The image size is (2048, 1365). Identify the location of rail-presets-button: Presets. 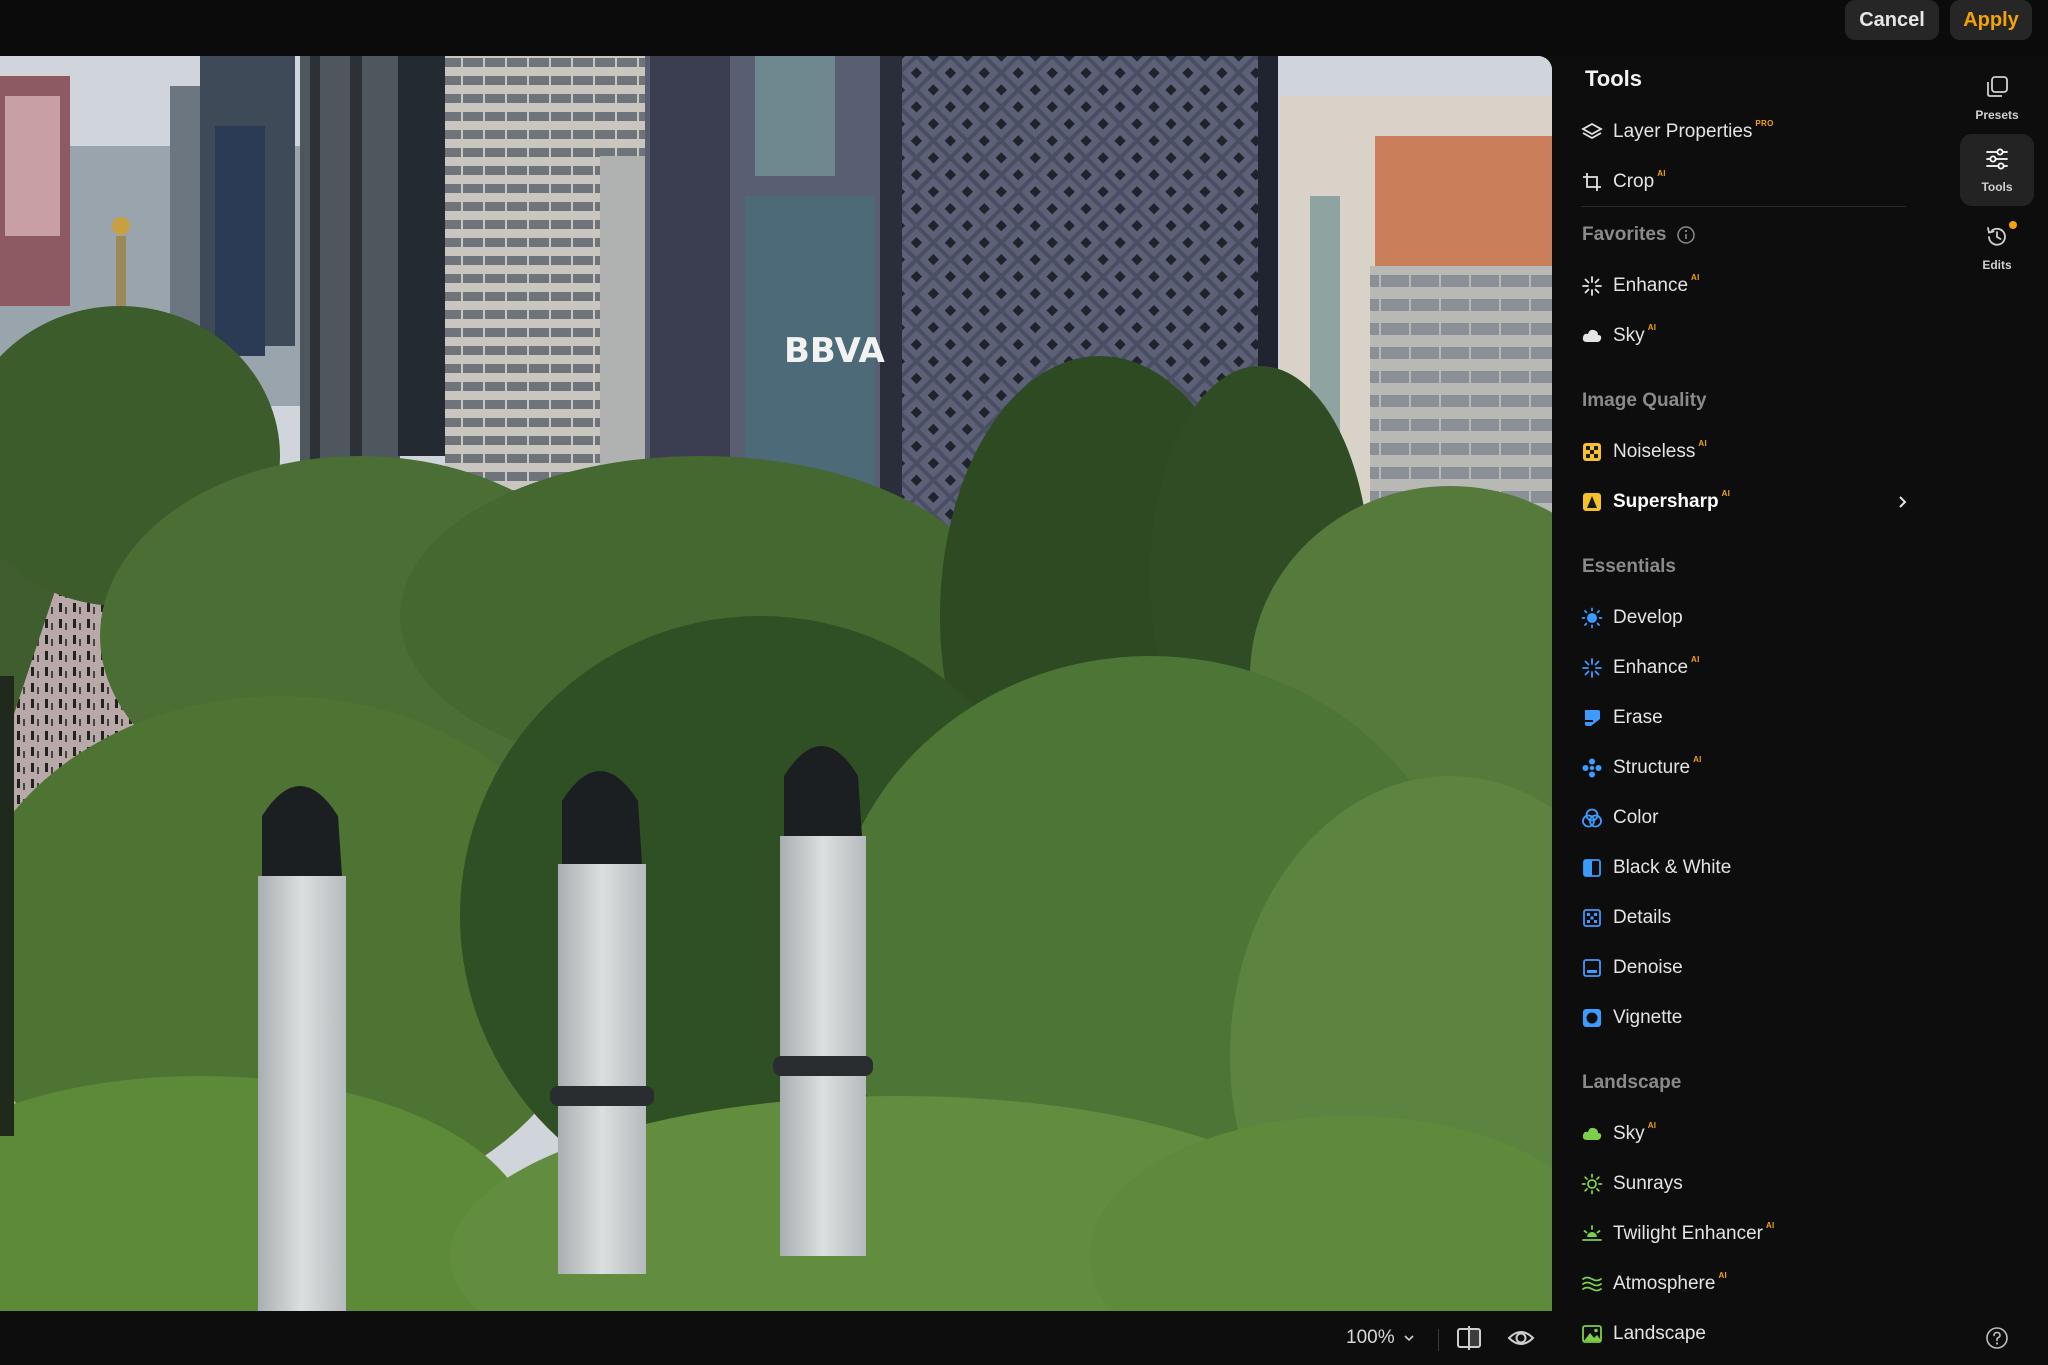
(1997, 98).